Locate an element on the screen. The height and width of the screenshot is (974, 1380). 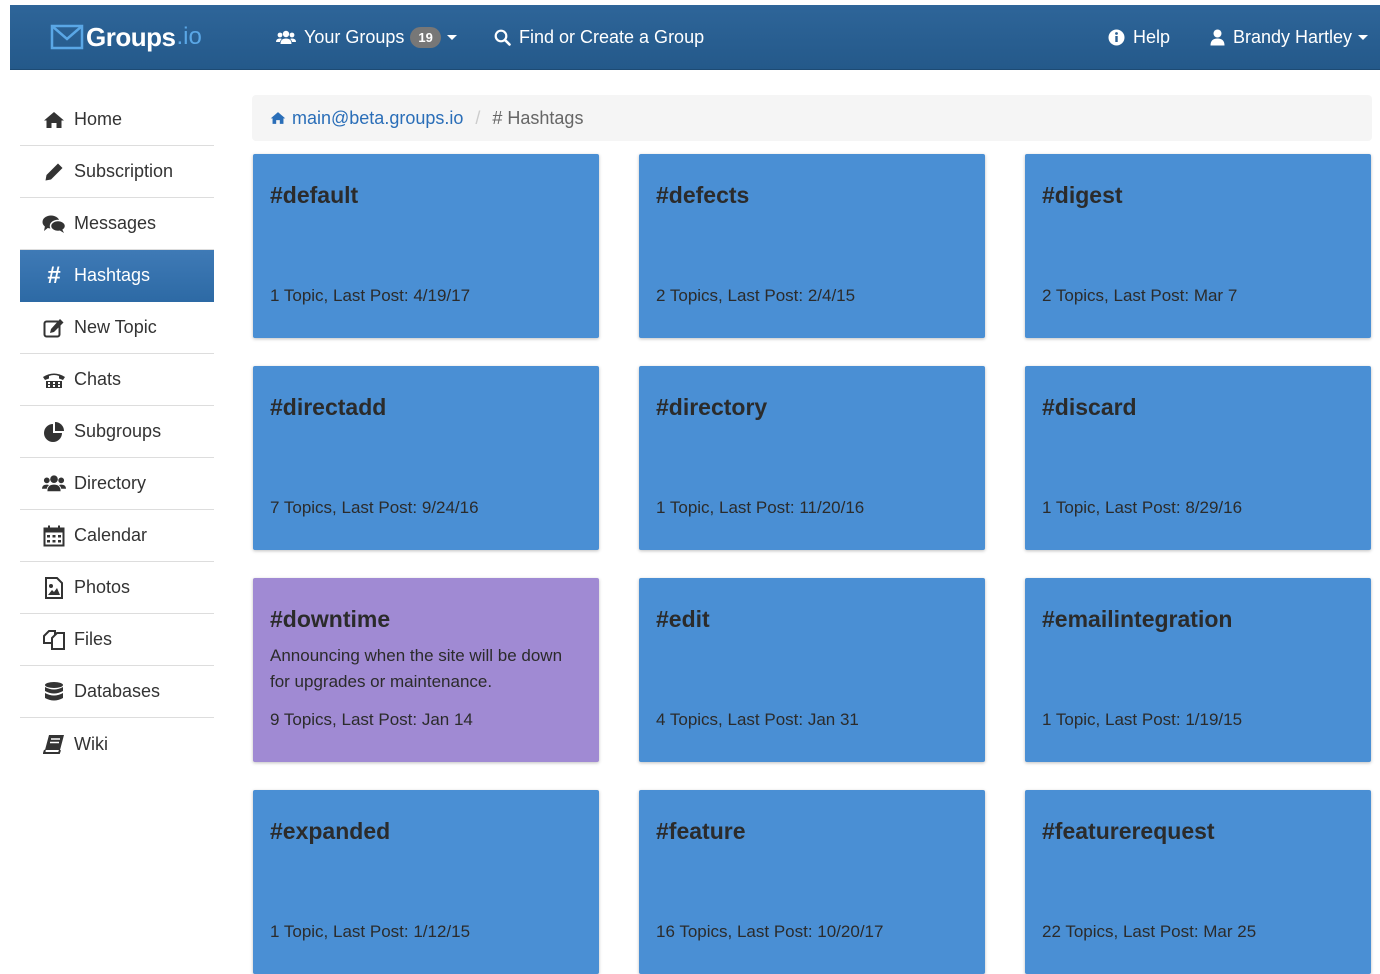
hashtag-stats: 1 Topic, Last Post: 4/19/17 is located at coordinates (370, 295).